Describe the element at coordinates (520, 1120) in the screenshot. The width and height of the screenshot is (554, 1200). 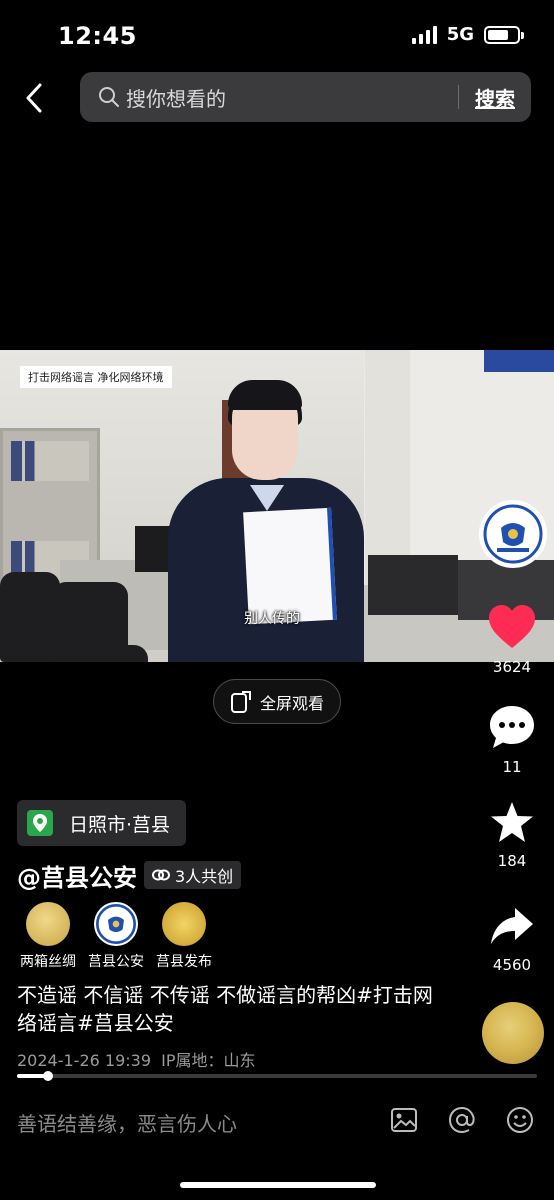
I see `emoji-icon` at that location.